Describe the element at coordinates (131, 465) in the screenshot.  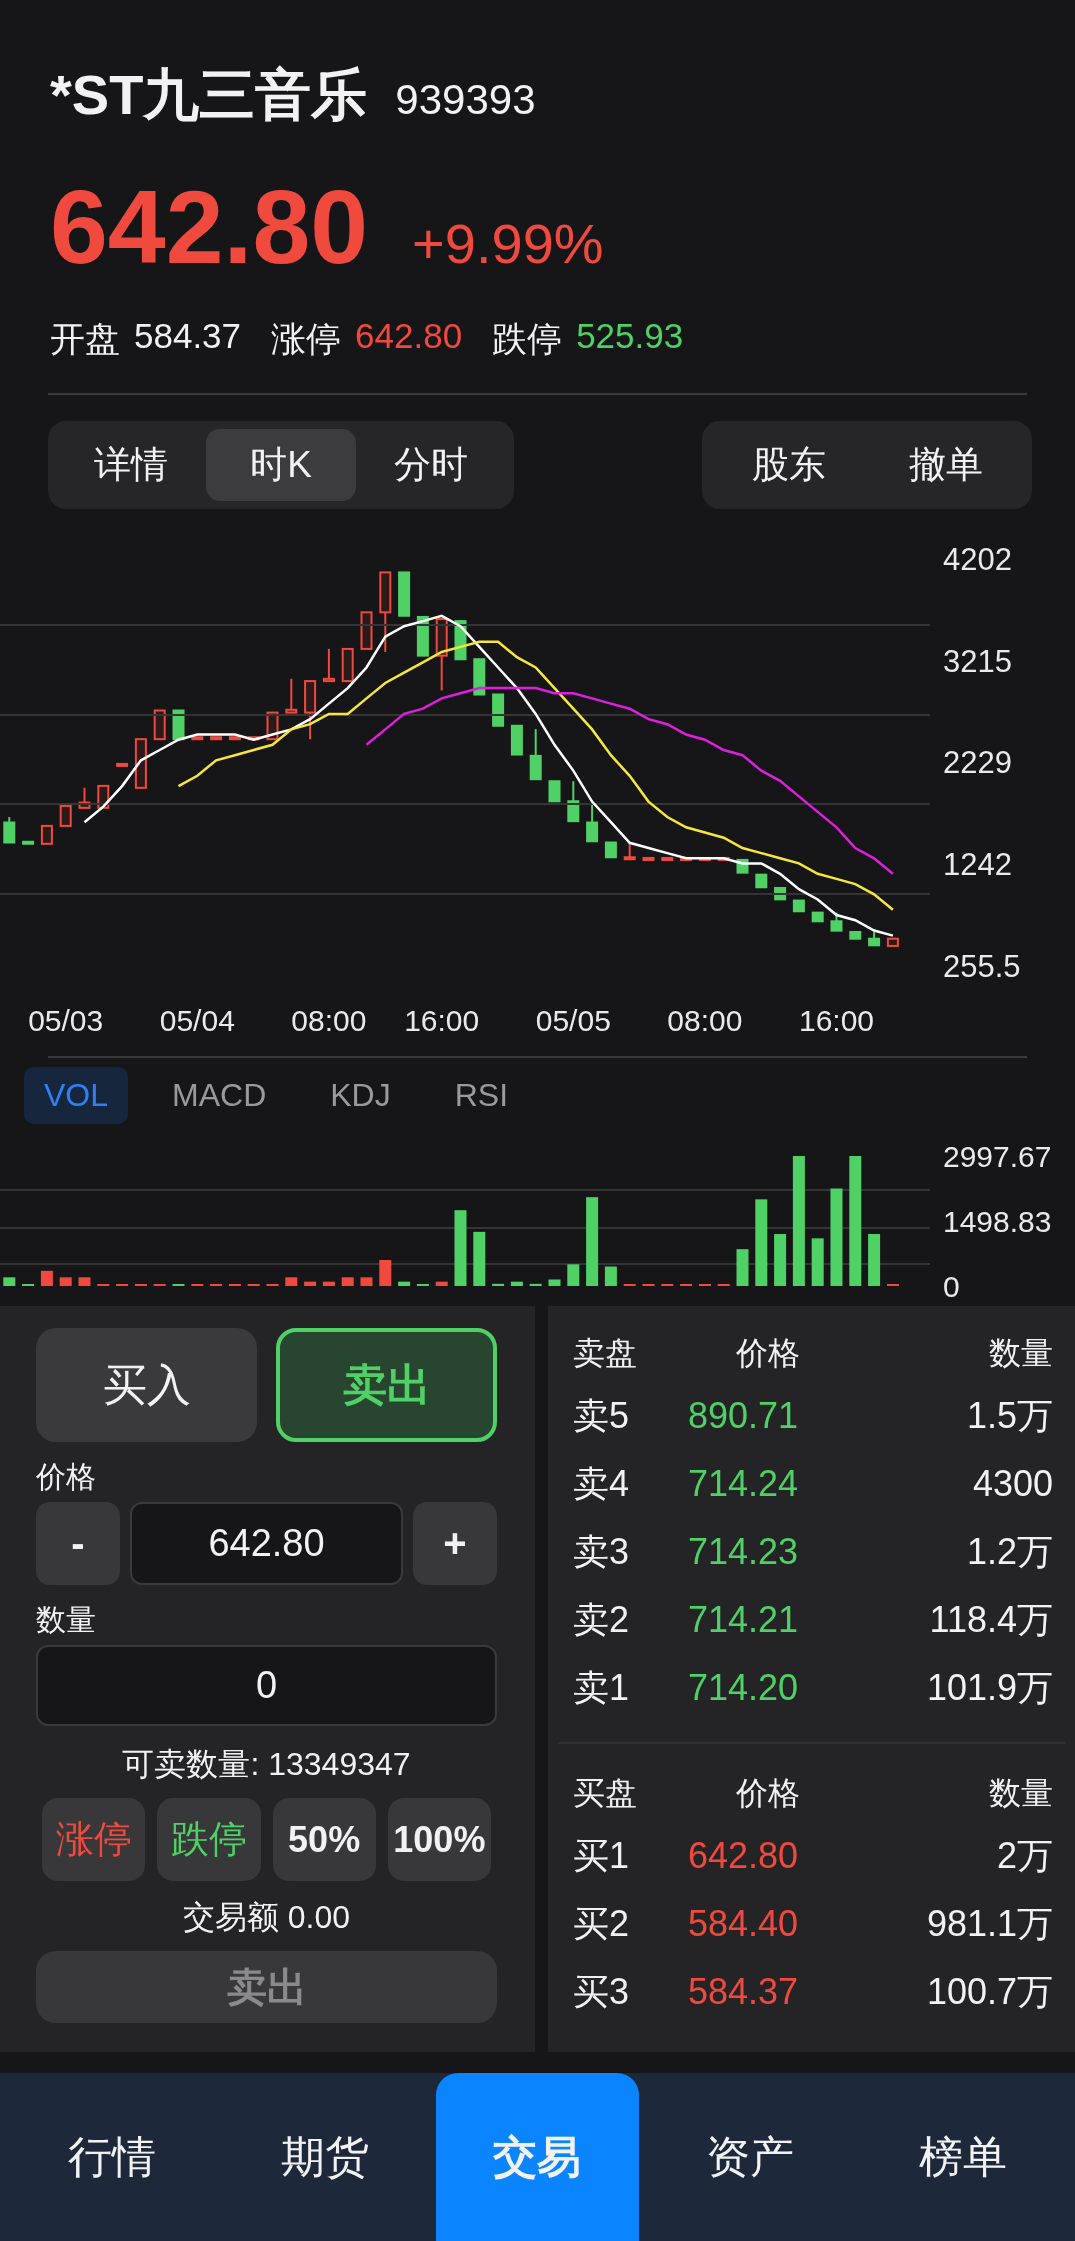
I see `view-tab: 详情` at that location.